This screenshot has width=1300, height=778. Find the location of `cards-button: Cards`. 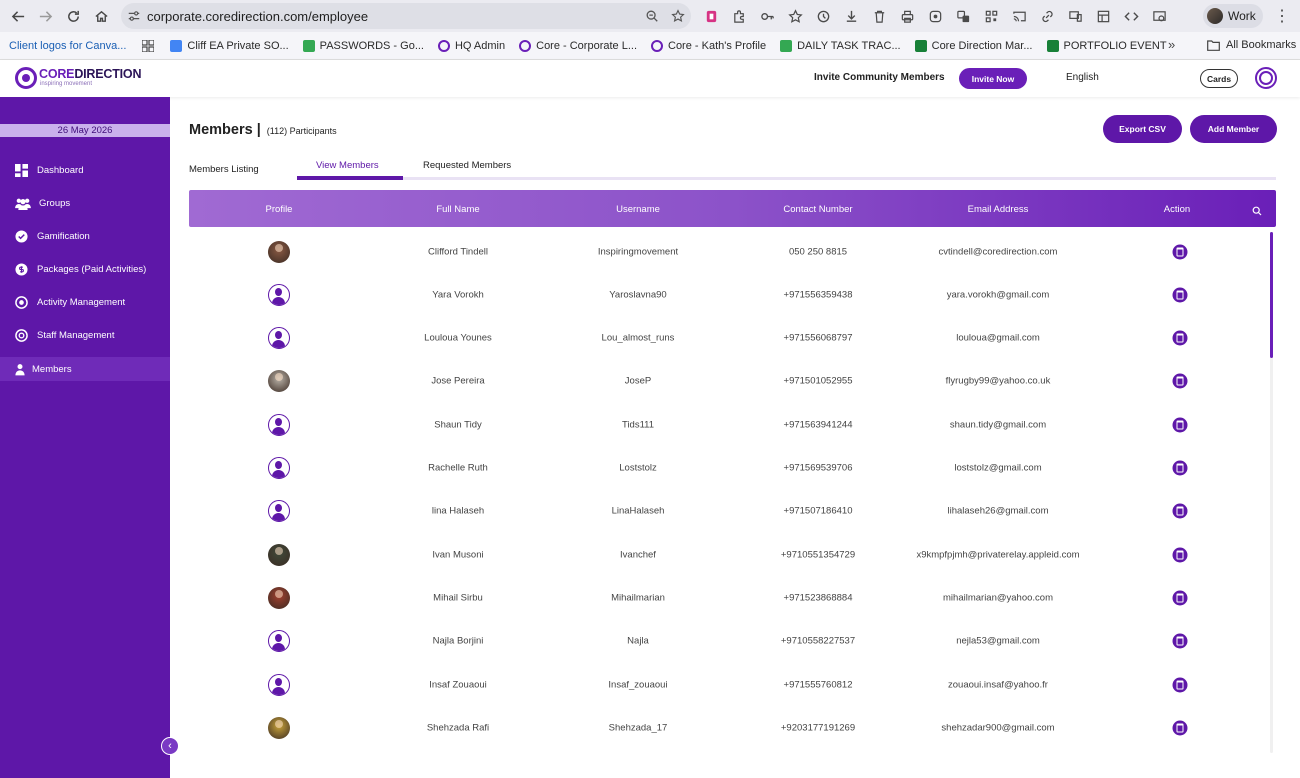

cards-button: Cards is located at coordinates (1219, 78).